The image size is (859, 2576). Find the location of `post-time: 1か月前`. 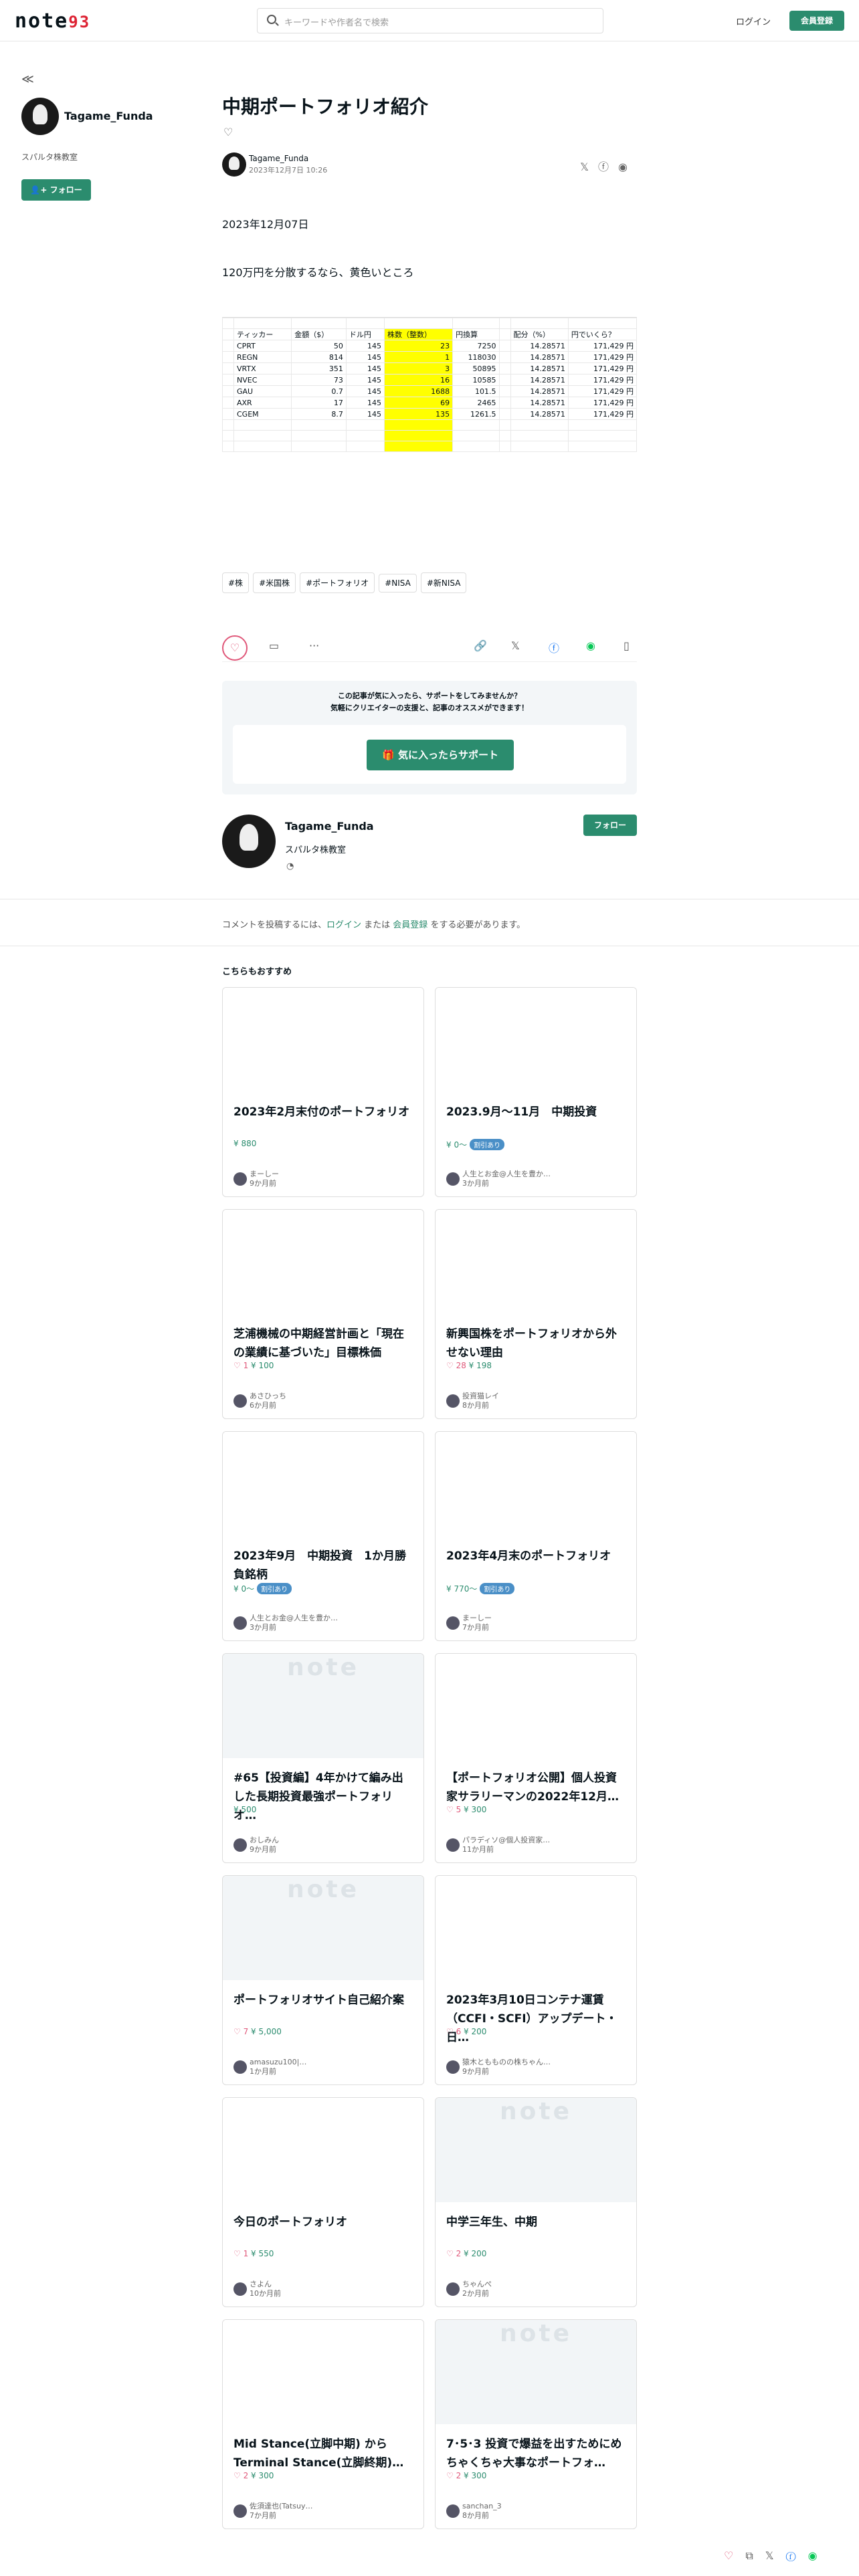

post-time: 1か月前 is located at coordinates (263, 2071).